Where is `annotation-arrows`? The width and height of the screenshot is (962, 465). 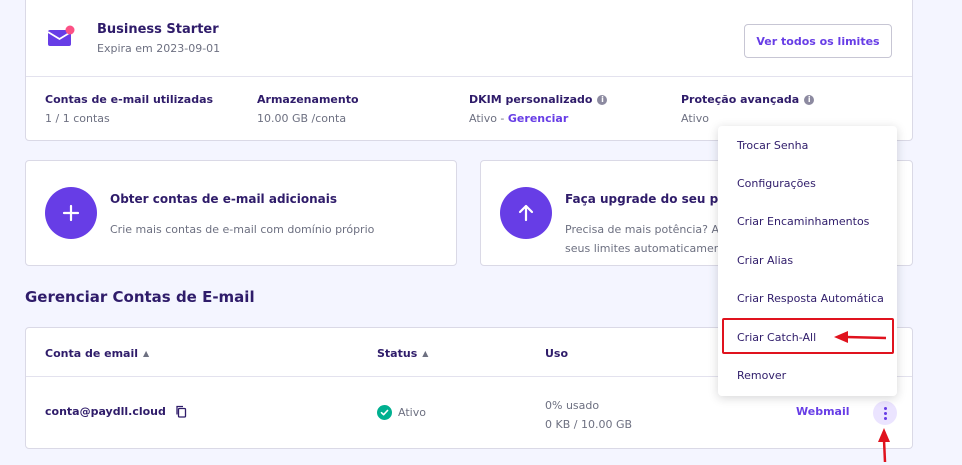
annotation-arrows is located at coordinates (862, 397).